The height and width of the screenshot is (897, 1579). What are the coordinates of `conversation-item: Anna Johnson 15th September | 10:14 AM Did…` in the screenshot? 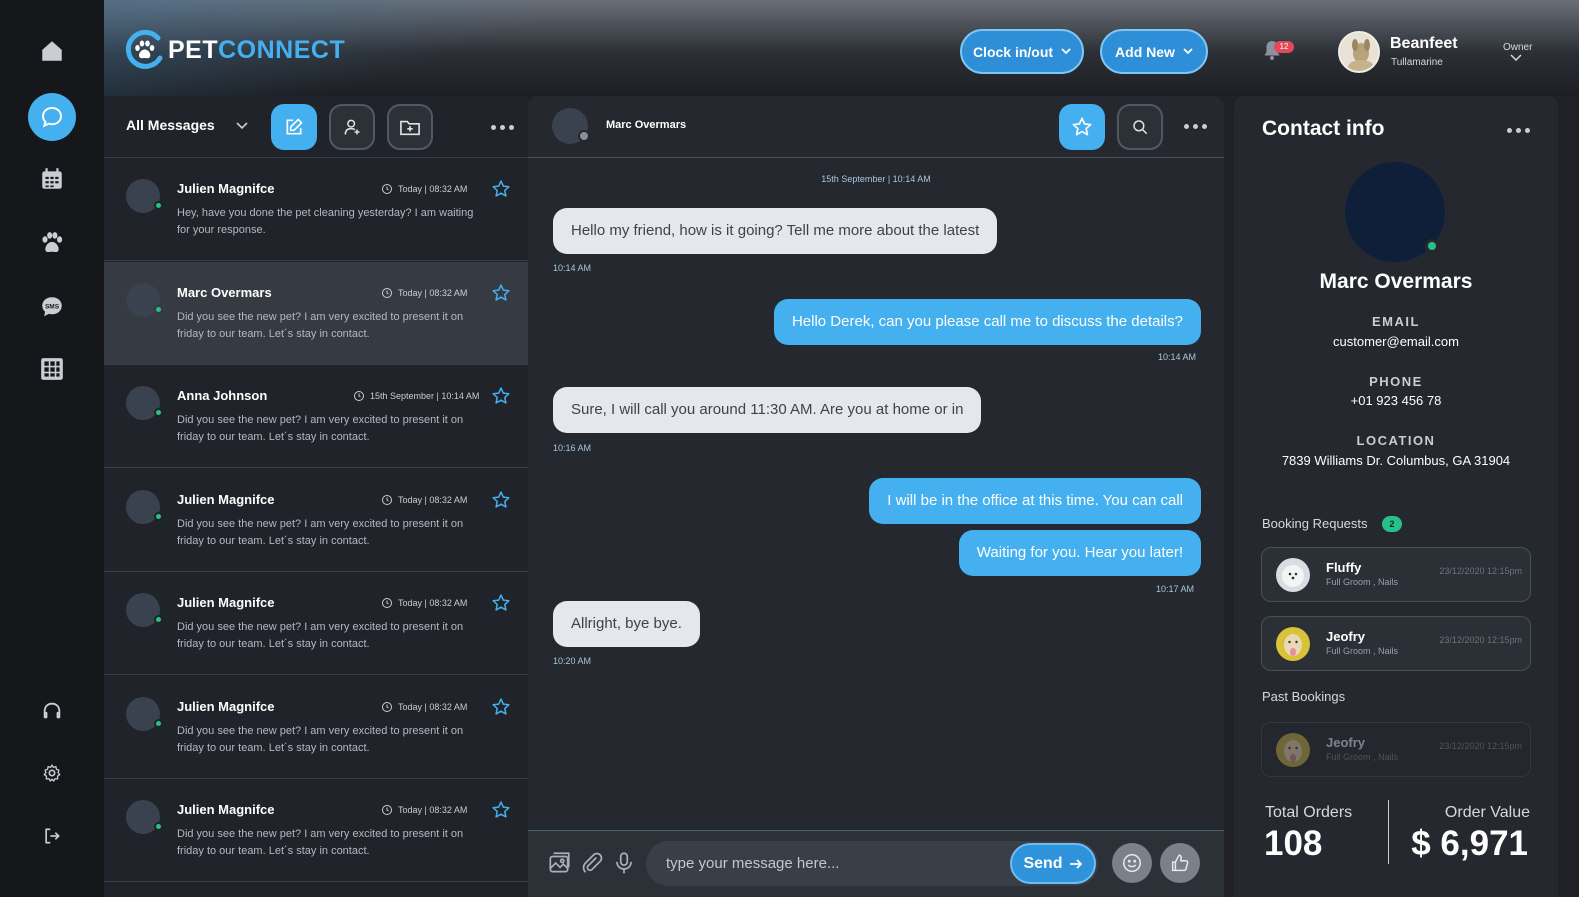 It's located at (316, 416).